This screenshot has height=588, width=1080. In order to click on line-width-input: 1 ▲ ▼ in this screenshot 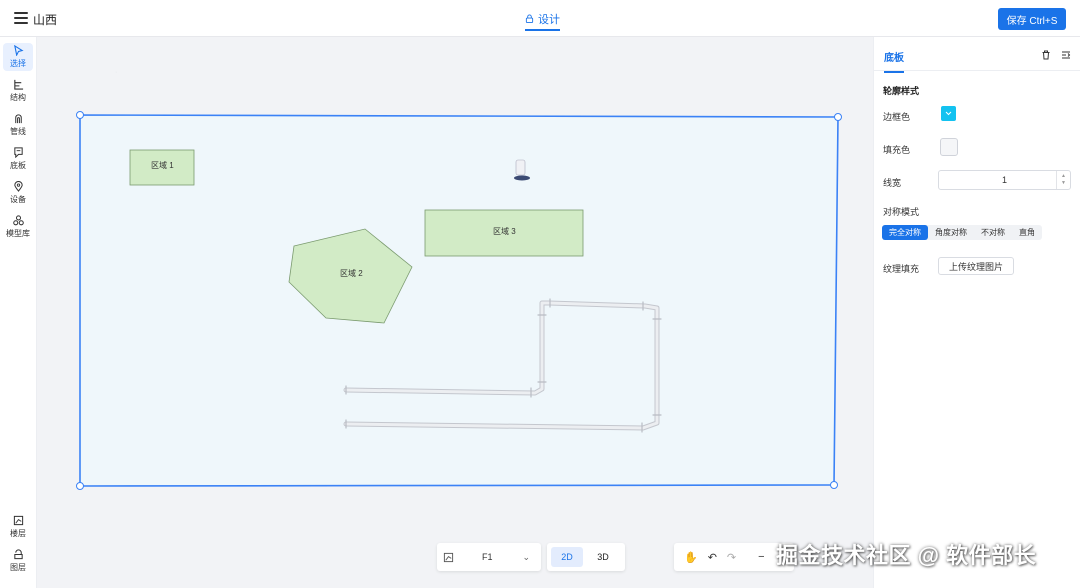, I will do `click(1004, 180)`.